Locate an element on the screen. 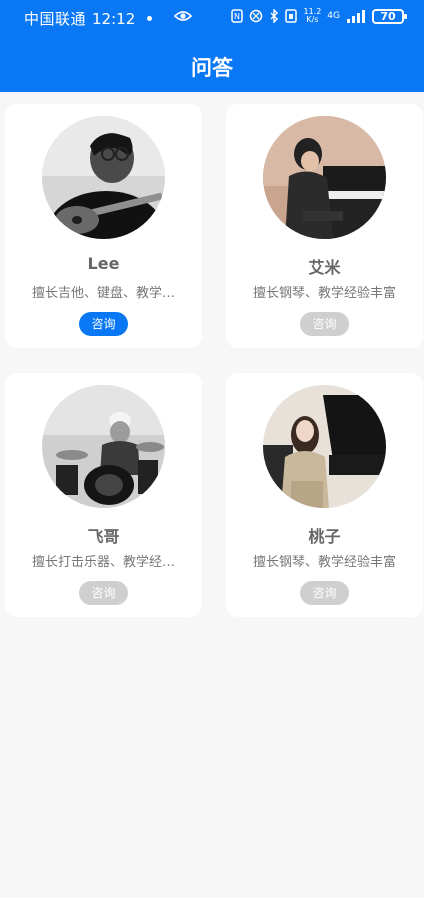 The image size is (424, 898). vibrate-icon is located at coordinates (256, 16).